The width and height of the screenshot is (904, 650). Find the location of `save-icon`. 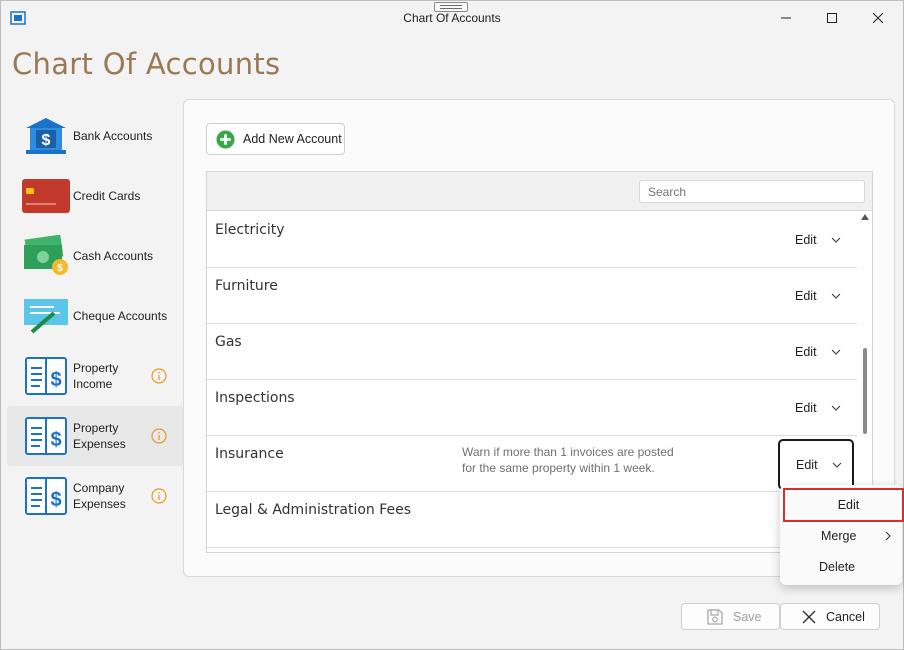

save-icon is located at coordinates (715, 616).